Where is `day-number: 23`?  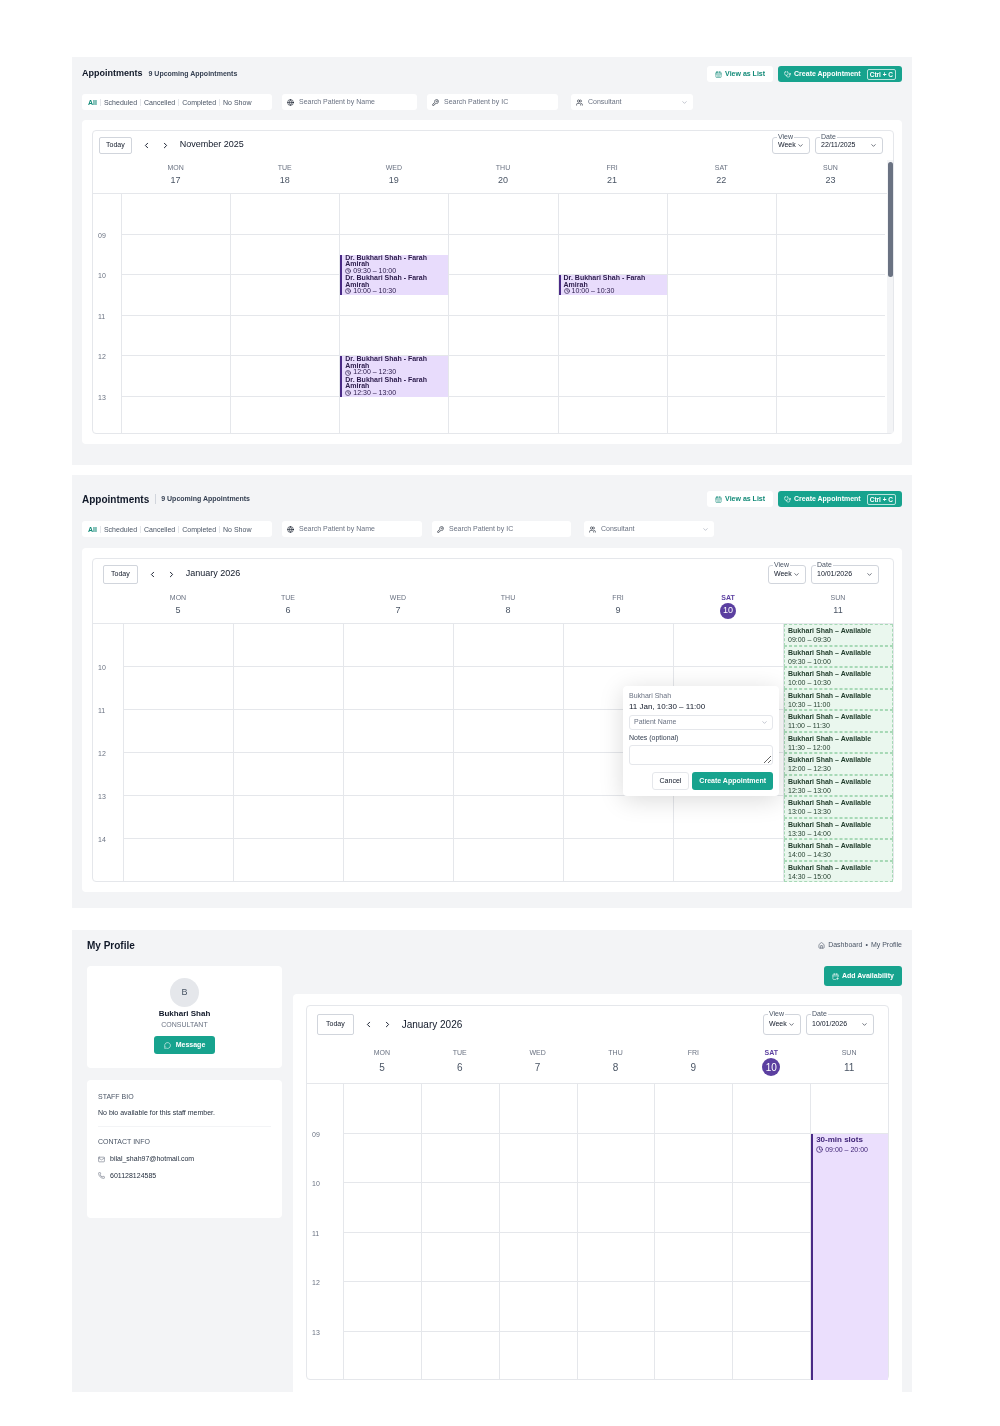 day-number: 23 is located at coordinates (830, 180).